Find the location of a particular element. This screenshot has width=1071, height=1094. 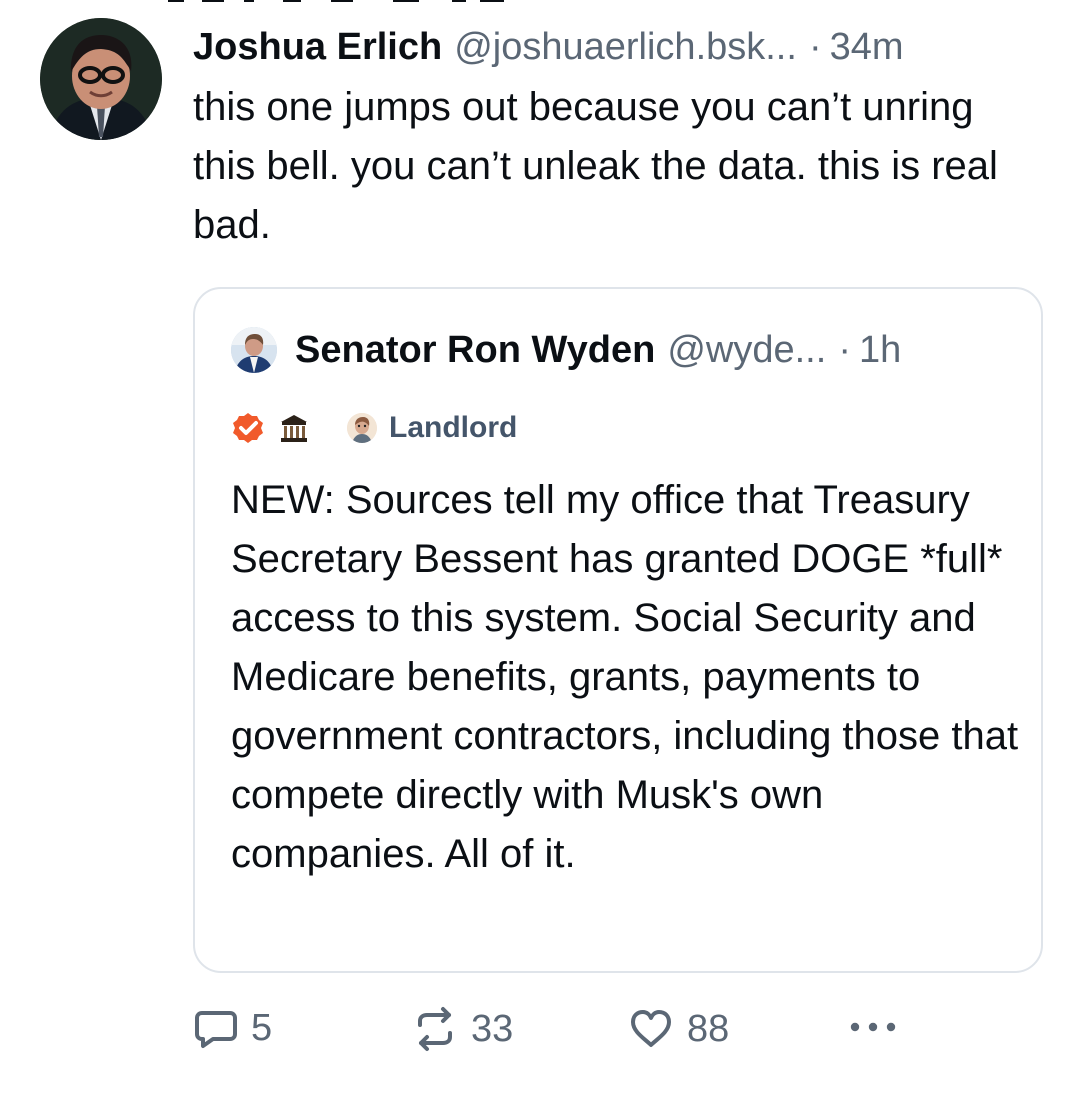

like-button: 88 is located at coordinates (678, 1029).